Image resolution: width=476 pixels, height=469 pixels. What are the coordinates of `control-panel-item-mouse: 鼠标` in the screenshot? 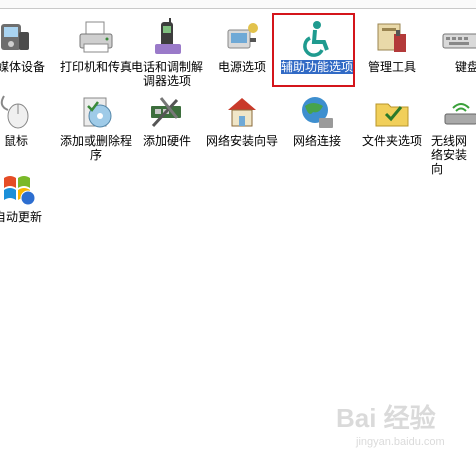 It's located at (24, 120).